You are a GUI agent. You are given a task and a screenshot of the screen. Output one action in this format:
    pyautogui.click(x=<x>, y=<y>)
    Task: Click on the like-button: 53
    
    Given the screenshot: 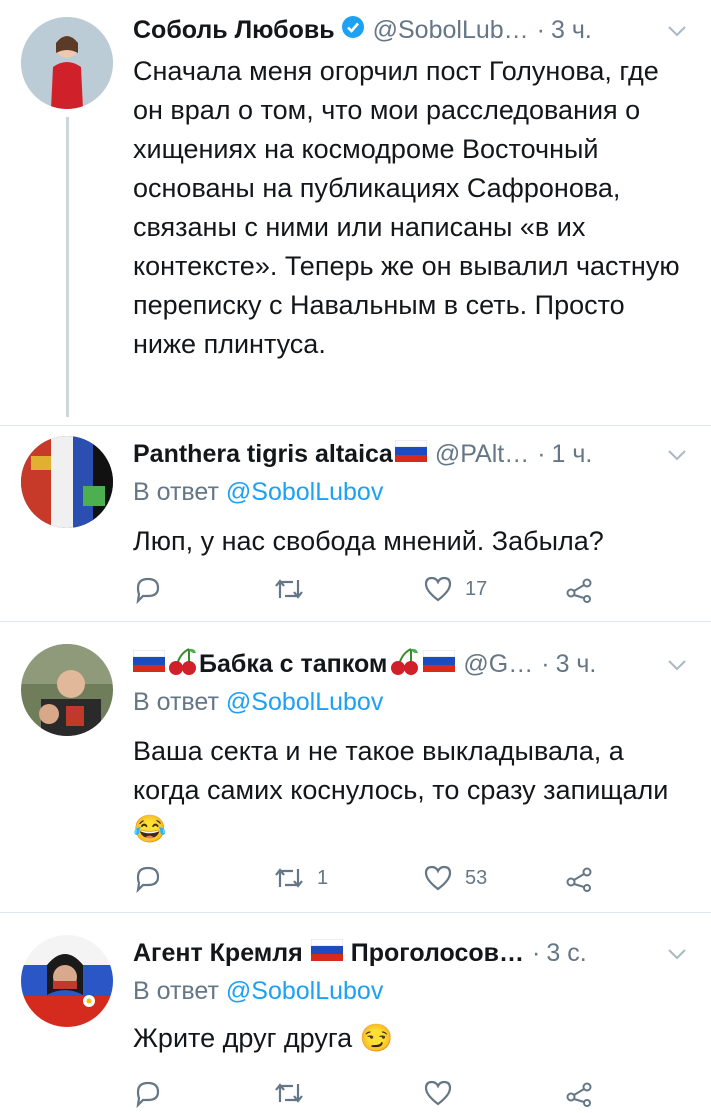 What is the action you would take?
    pyautogui.click(x=455, y=878)
    